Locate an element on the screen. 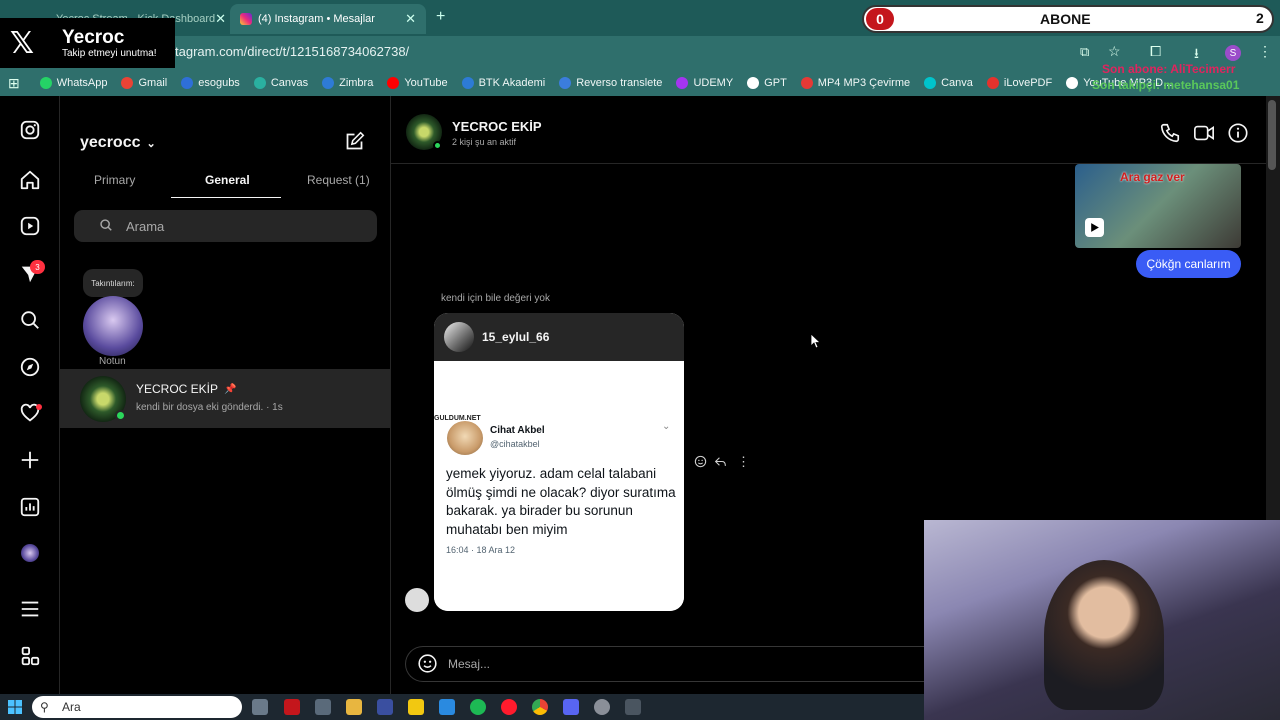 This screenshot has height=720, width=1280. conversation-title-row: YECROC EKİP 📌 is located at coordinates (186, 389).